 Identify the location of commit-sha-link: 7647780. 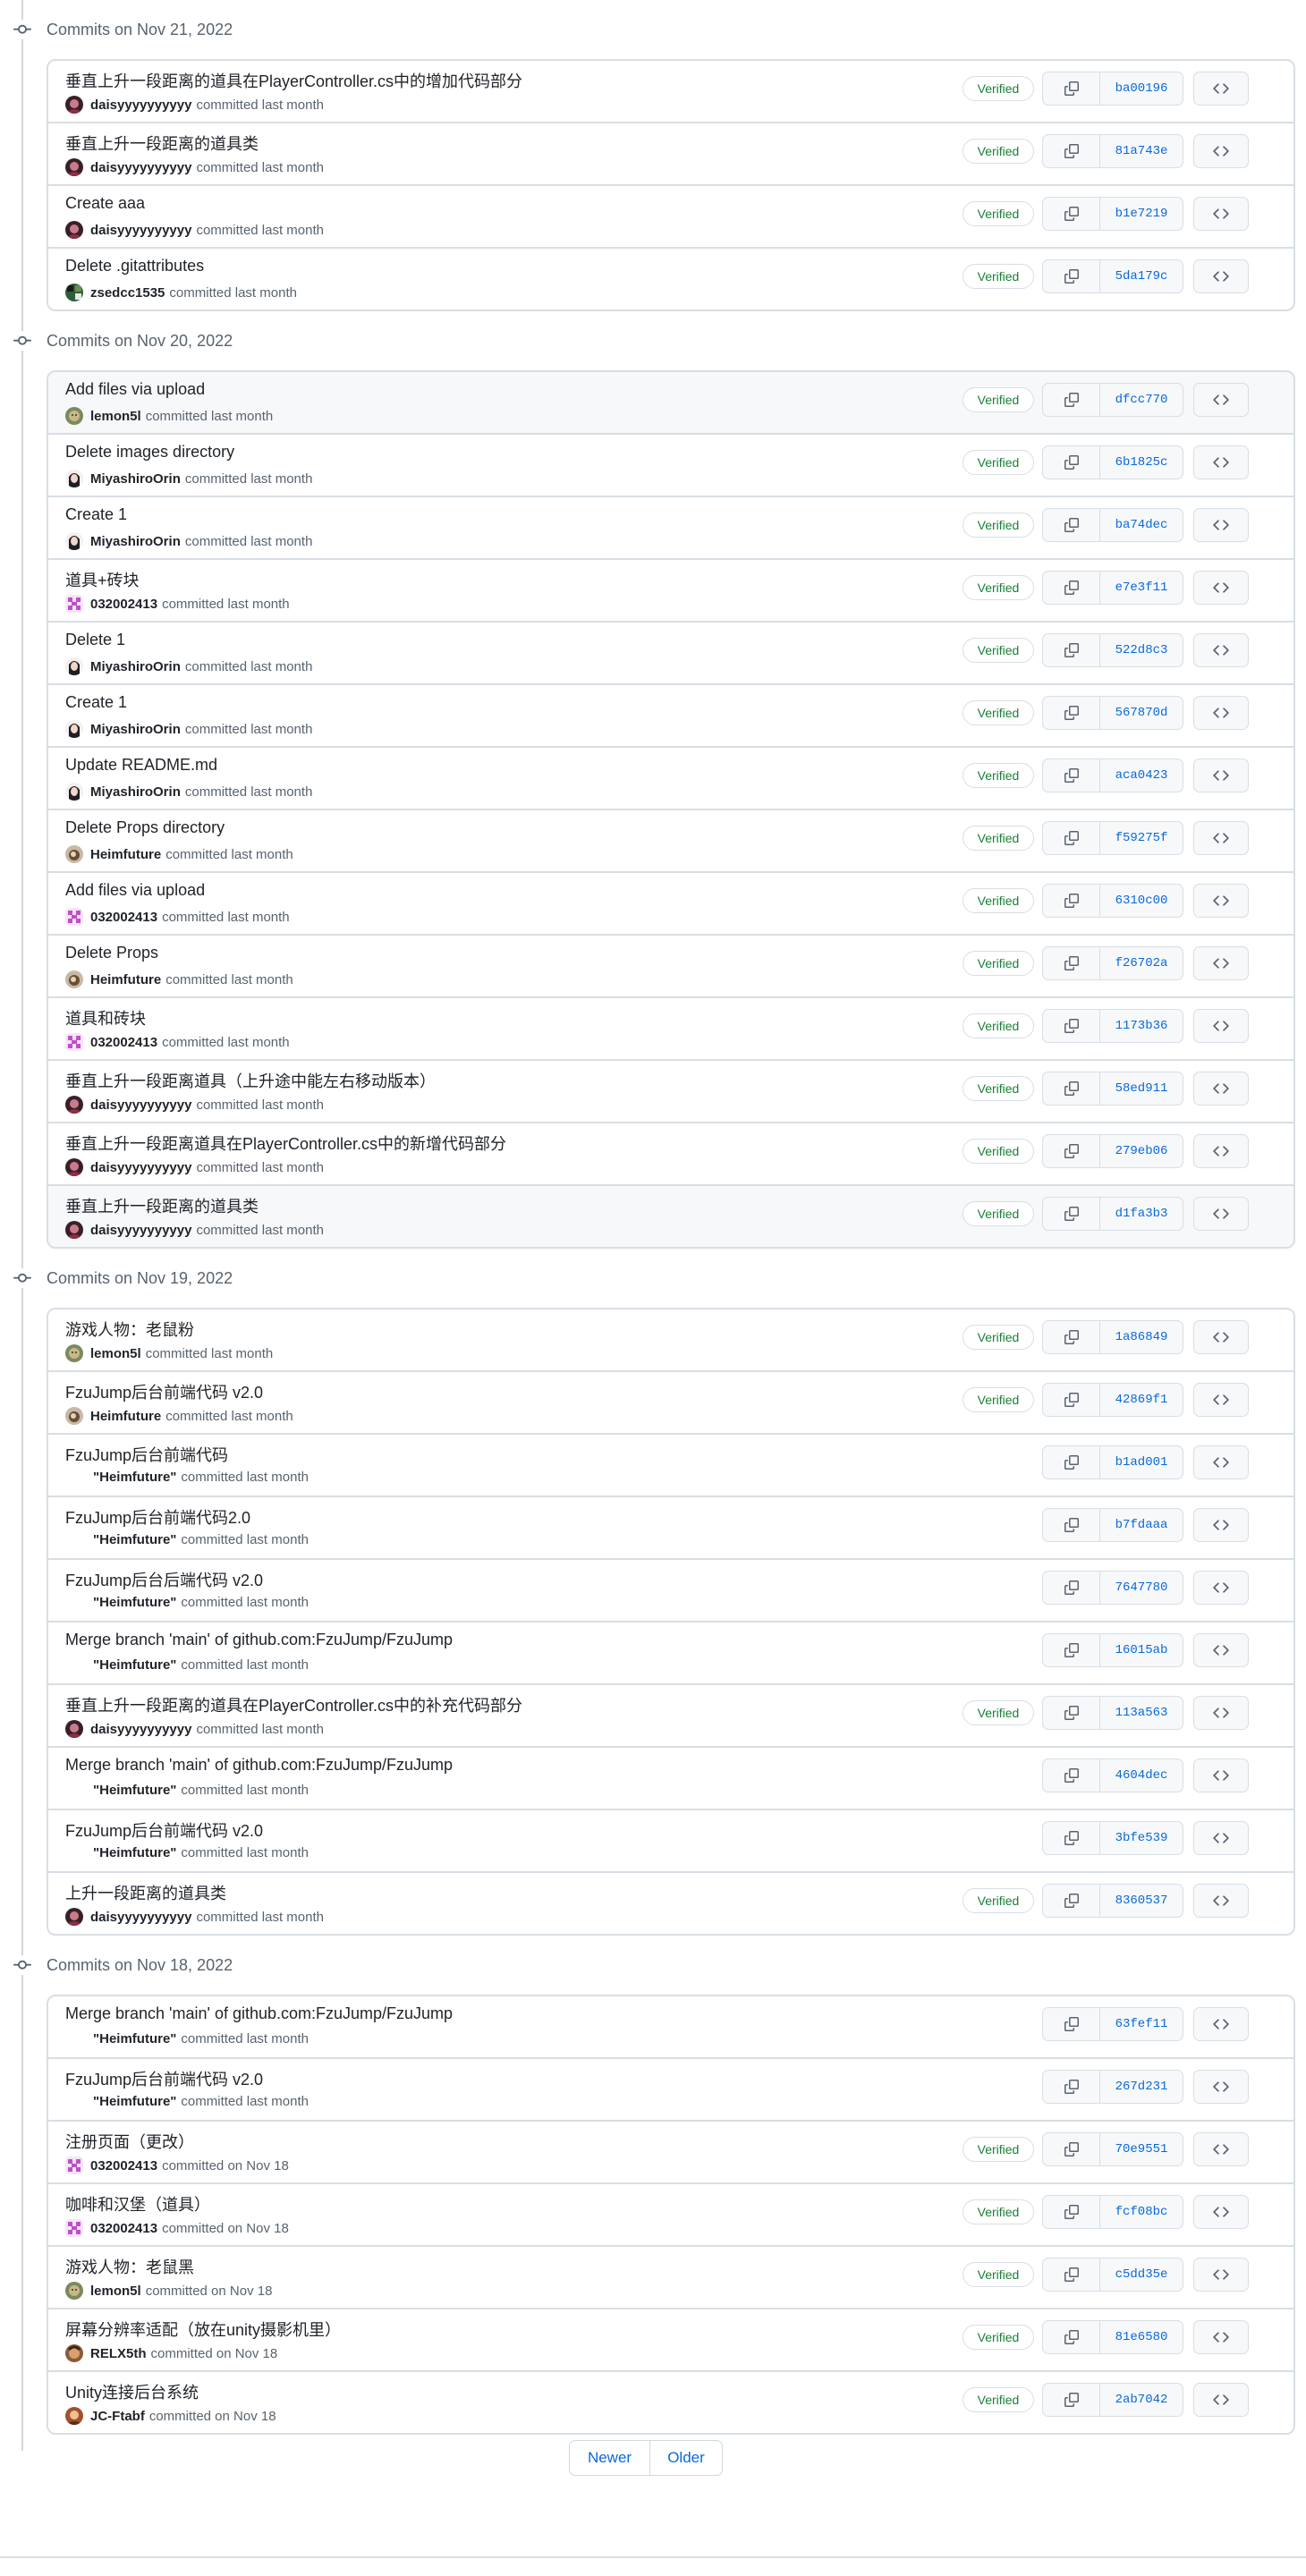
(1142, 1588).